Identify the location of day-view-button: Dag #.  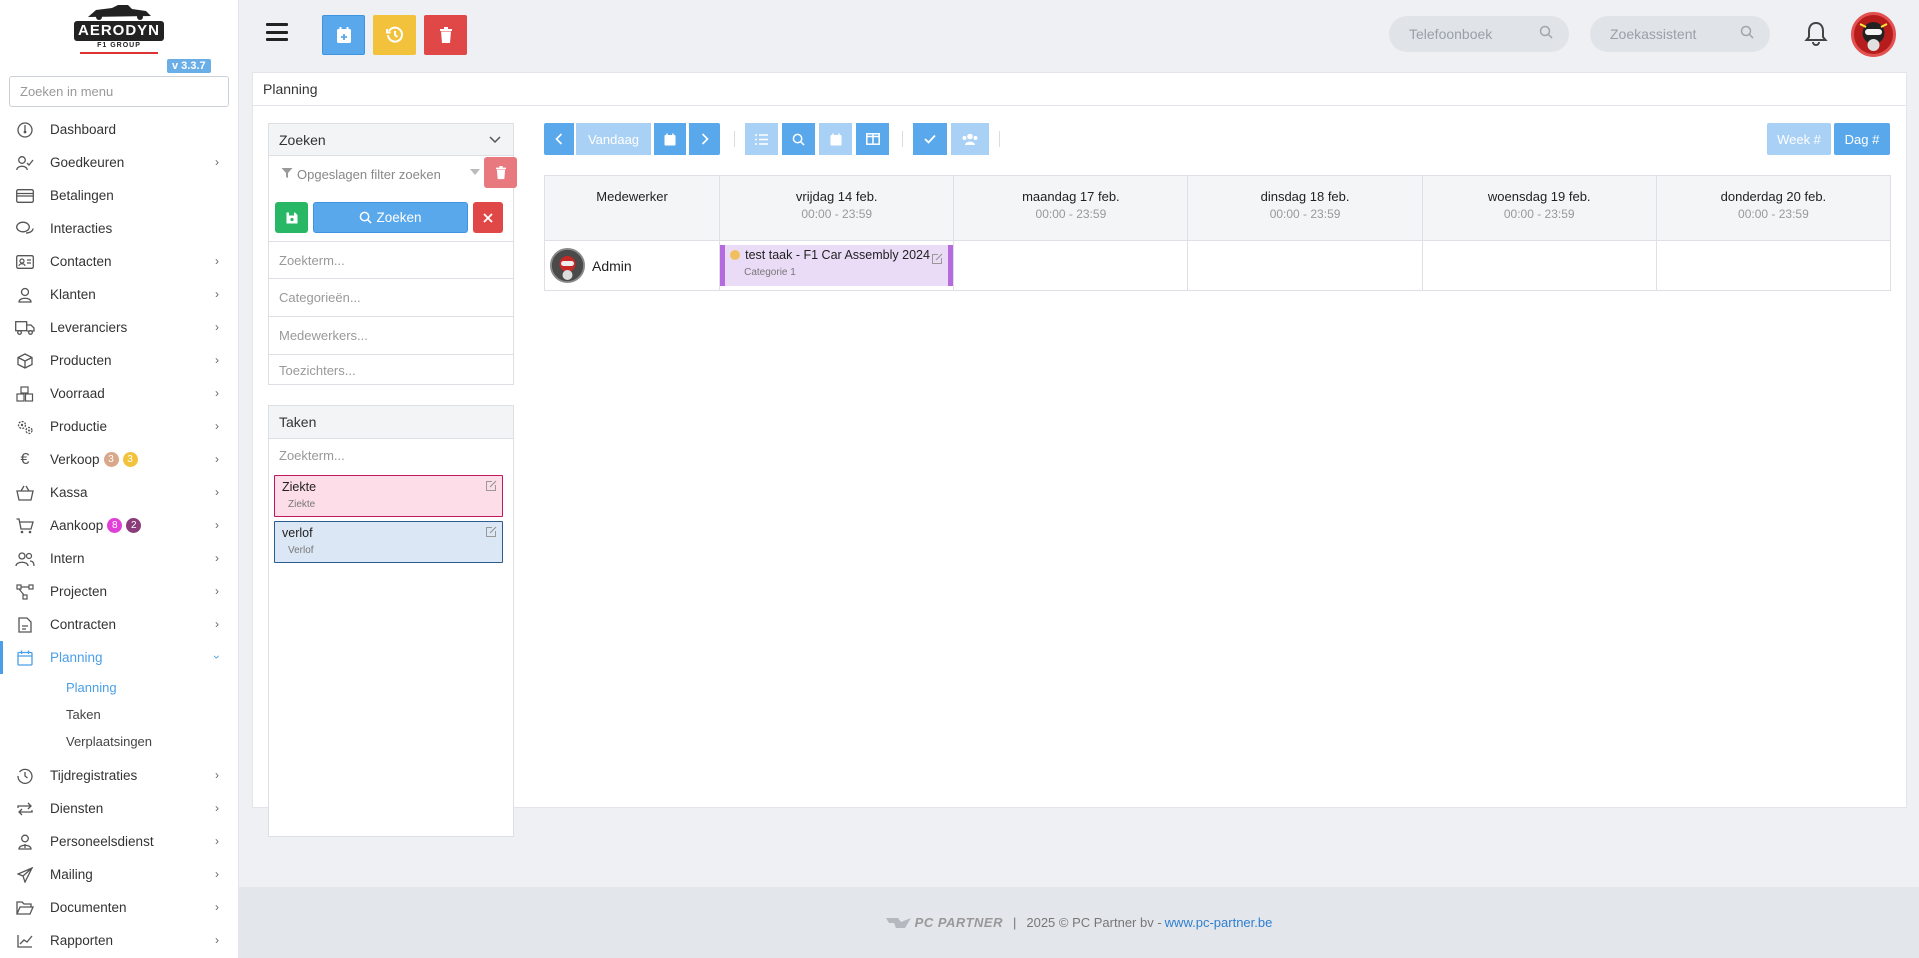
(1862, 139).